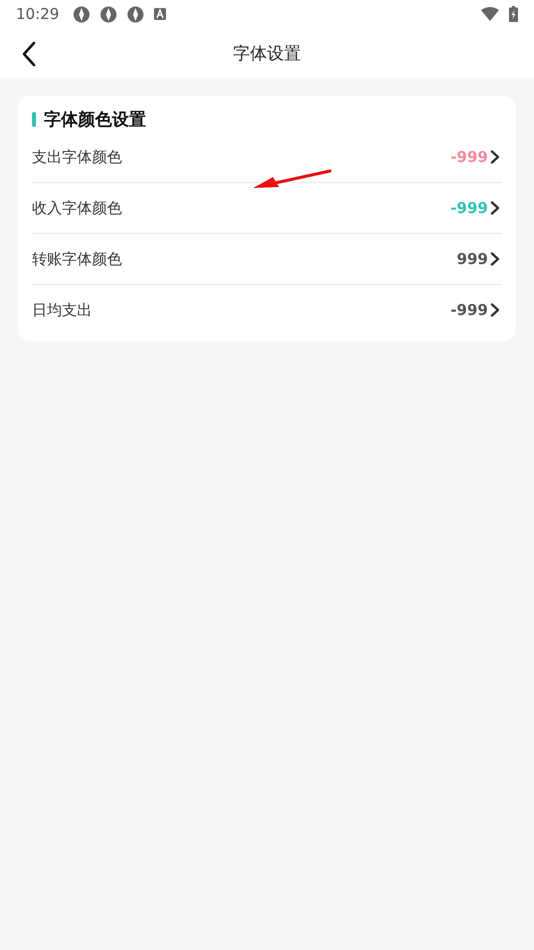 The image size is (534, 950). What do you see at coordinates (267, 53) in the screenshot?
I see `page-title: 字体设置` at bounding box center [267, 53].